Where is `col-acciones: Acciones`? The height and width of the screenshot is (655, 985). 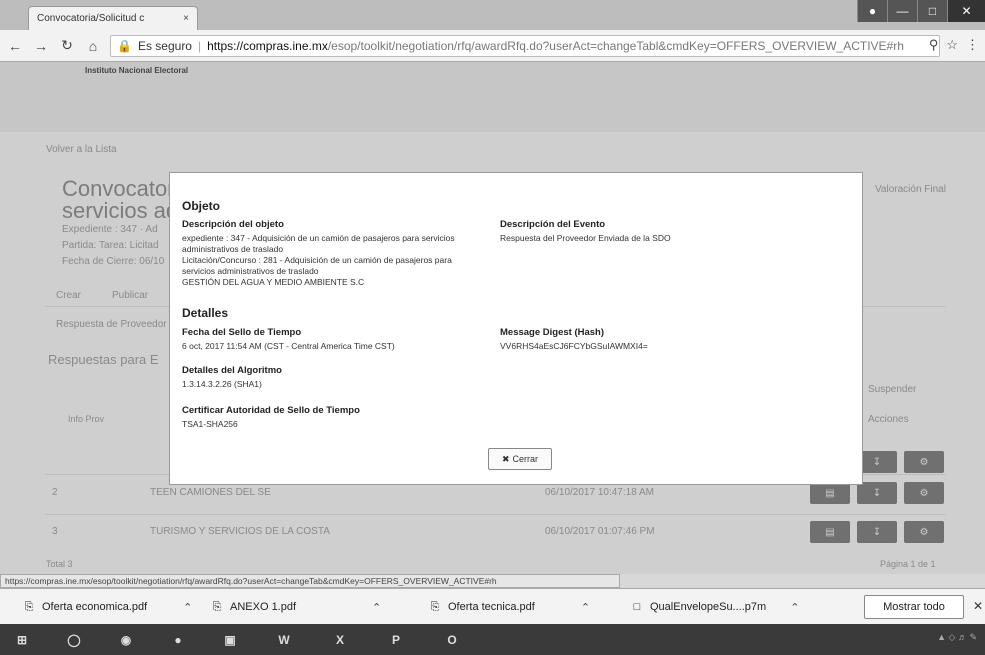 col-acciones: Acciones is located at coordinates (888, 419).